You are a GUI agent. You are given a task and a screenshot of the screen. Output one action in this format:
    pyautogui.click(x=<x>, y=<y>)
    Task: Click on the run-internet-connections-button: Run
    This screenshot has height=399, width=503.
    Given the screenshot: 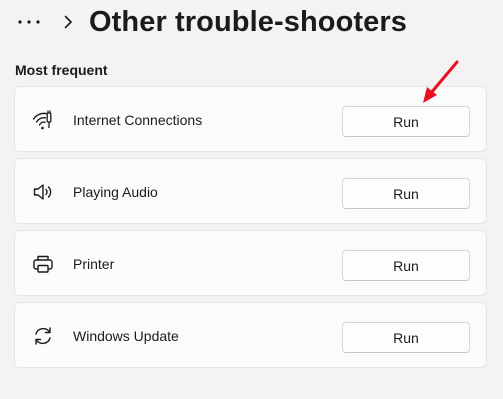 What is the action you would take?
    pyautogui.click(x=406, y=121)
    